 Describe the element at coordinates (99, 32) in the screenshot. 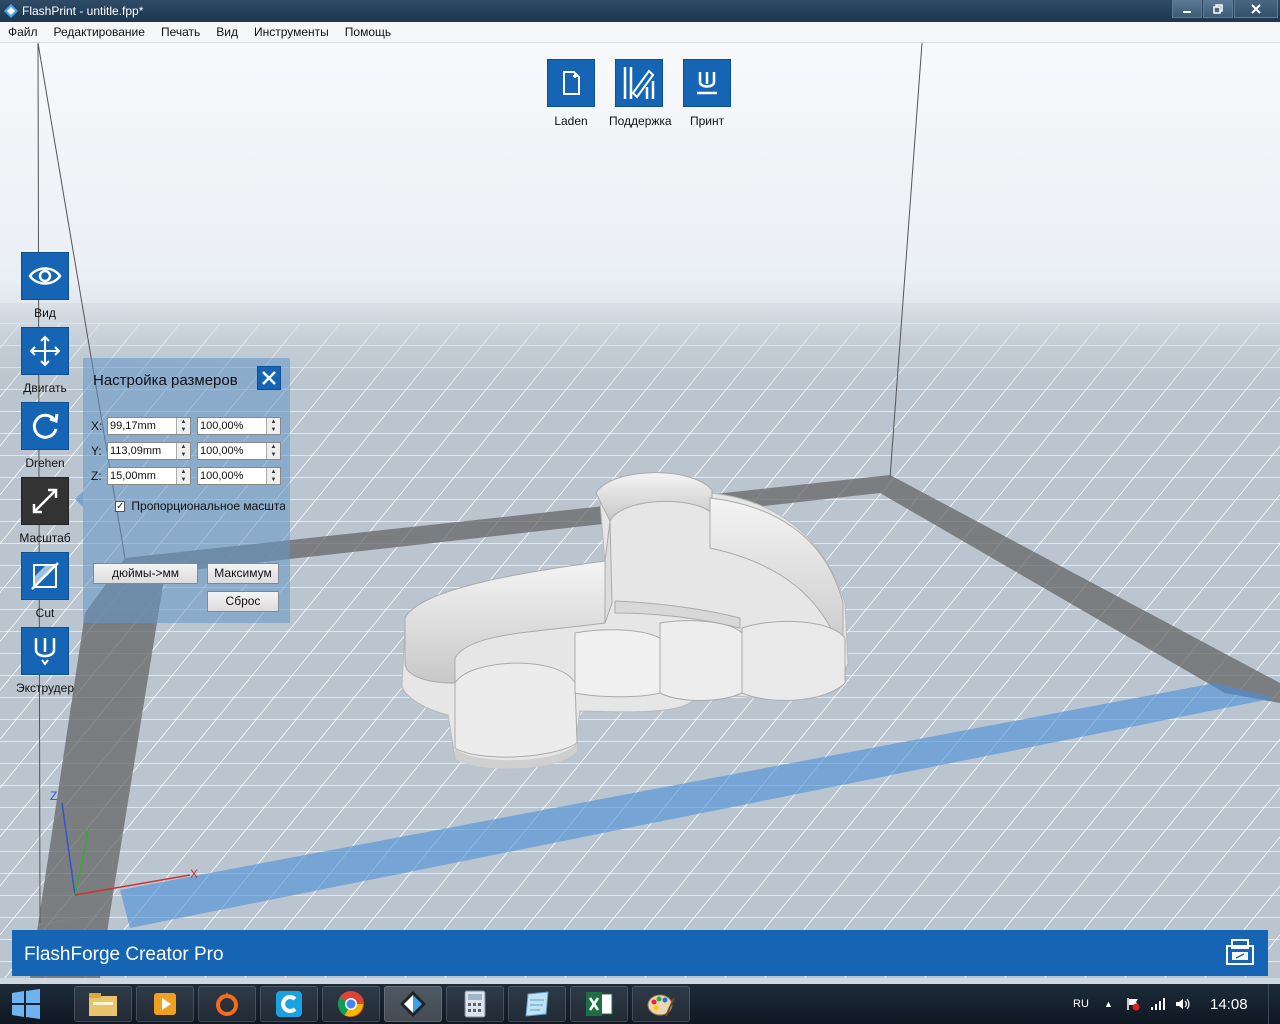

I see `menu-edit: Редактирование` at that location.